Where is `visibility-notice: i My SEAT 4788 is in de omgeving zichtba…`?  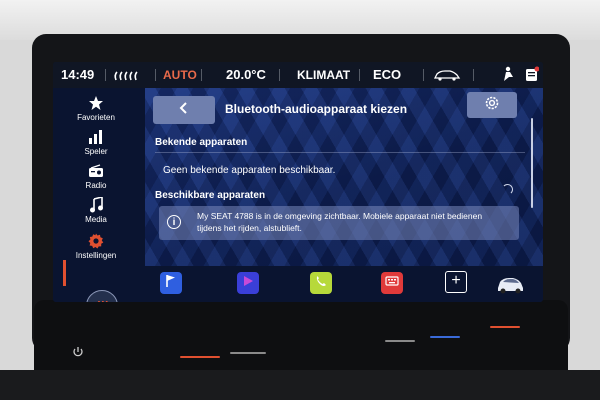 visibility-notice: i My SEAT 4788 is in de omgeving zichtba… is located at coordinates (339, 223).